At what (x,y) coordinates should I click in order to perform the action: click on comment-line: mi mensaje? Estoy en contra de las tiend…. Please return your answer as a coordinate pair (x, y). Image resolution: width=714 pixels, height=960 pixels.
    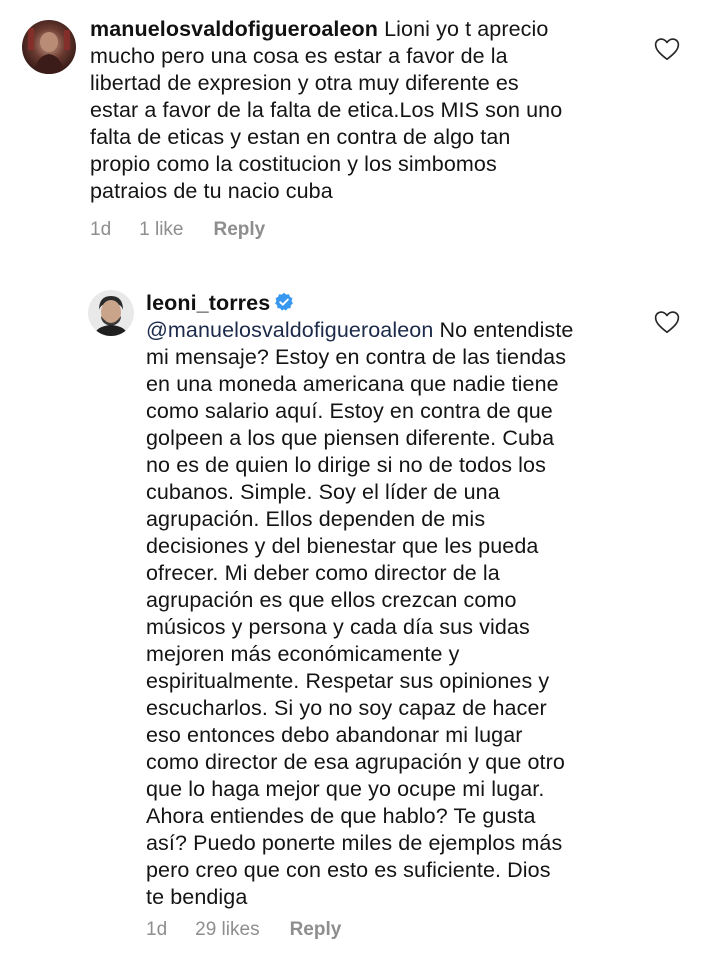
    Looking at the image, I should click on (356, 357).